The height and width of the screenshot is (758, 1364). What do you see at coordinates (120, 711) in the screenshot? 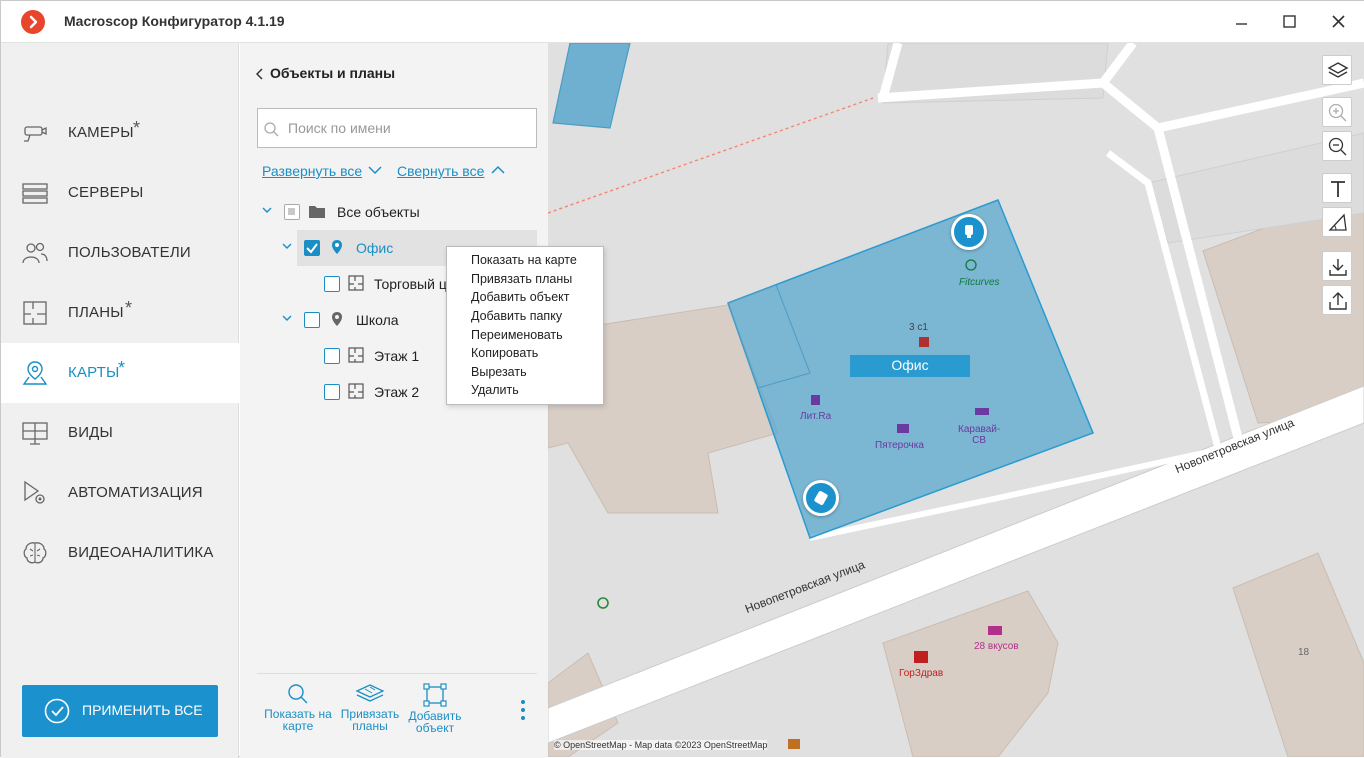
I see `apply-all-button: ПРИМЕНИТЬ ВСЕ` at bounding box center [120, 711].